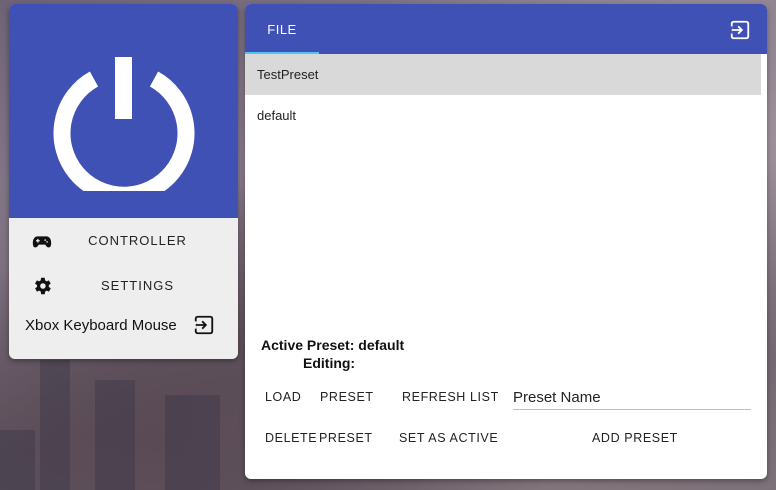 The image size is (776, 490). Describe the element at coordinates (123, 124) in the screenshot. I see `power-icon` at that location.